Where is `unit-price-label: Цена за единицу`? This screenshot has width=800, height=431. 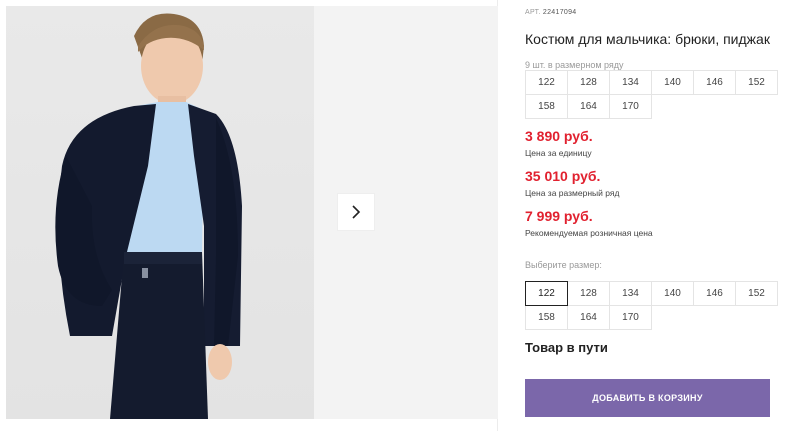 unit-price-label: Цена за единицу is located at coordinates (558, 153).